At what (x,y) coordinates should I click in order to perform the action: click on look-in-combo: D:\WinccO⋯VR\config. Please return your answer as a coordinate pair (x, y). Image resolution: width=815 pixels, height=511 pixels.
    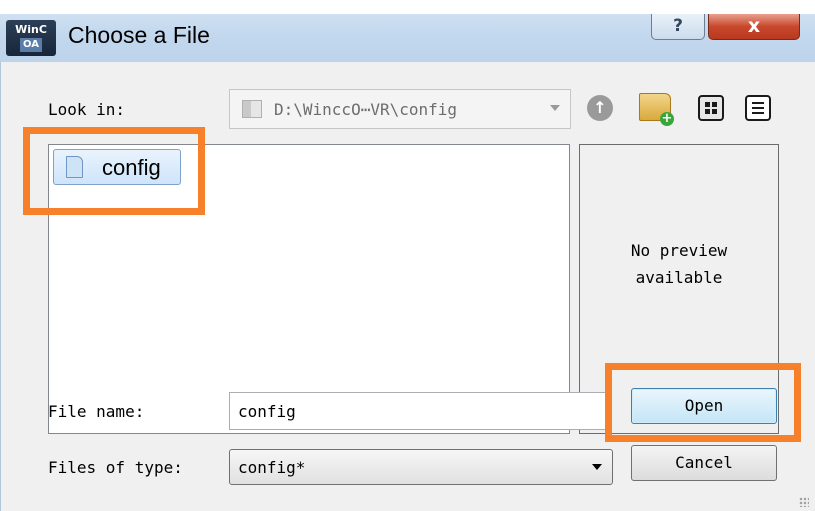
    Looking at the image, I should click on (400, 109).